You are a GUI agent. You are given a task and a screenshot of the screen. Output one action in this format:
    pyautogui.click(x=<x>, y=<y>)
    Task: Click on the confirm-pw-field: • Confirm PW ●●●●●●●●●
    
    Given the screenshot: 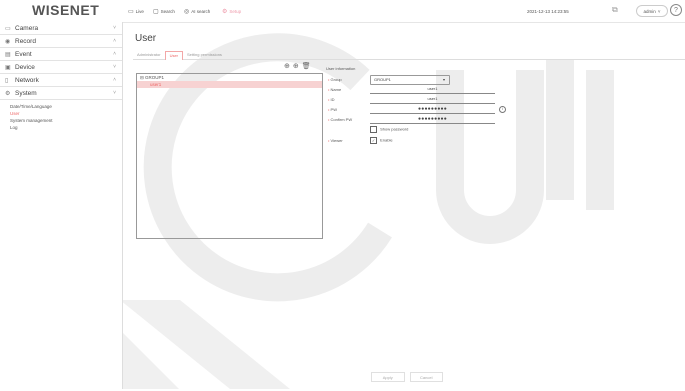 What is the action you would take?
    pyautogui.click(x=421, y=119)
    